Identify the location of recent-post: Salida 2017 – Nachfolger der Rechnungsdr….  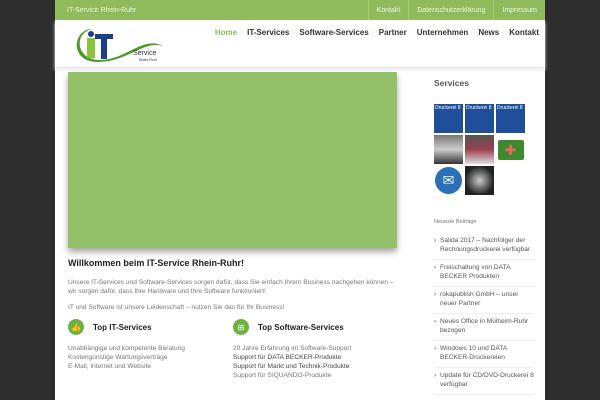
(484, 246).